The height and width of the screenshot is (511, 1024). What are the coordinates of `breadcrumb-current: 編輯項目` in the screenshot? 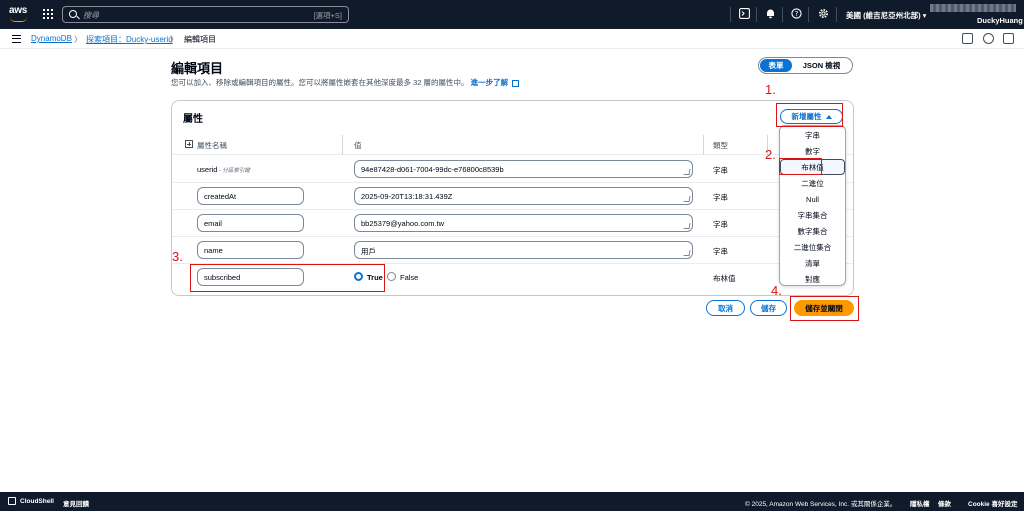 It's located at (200, 39).